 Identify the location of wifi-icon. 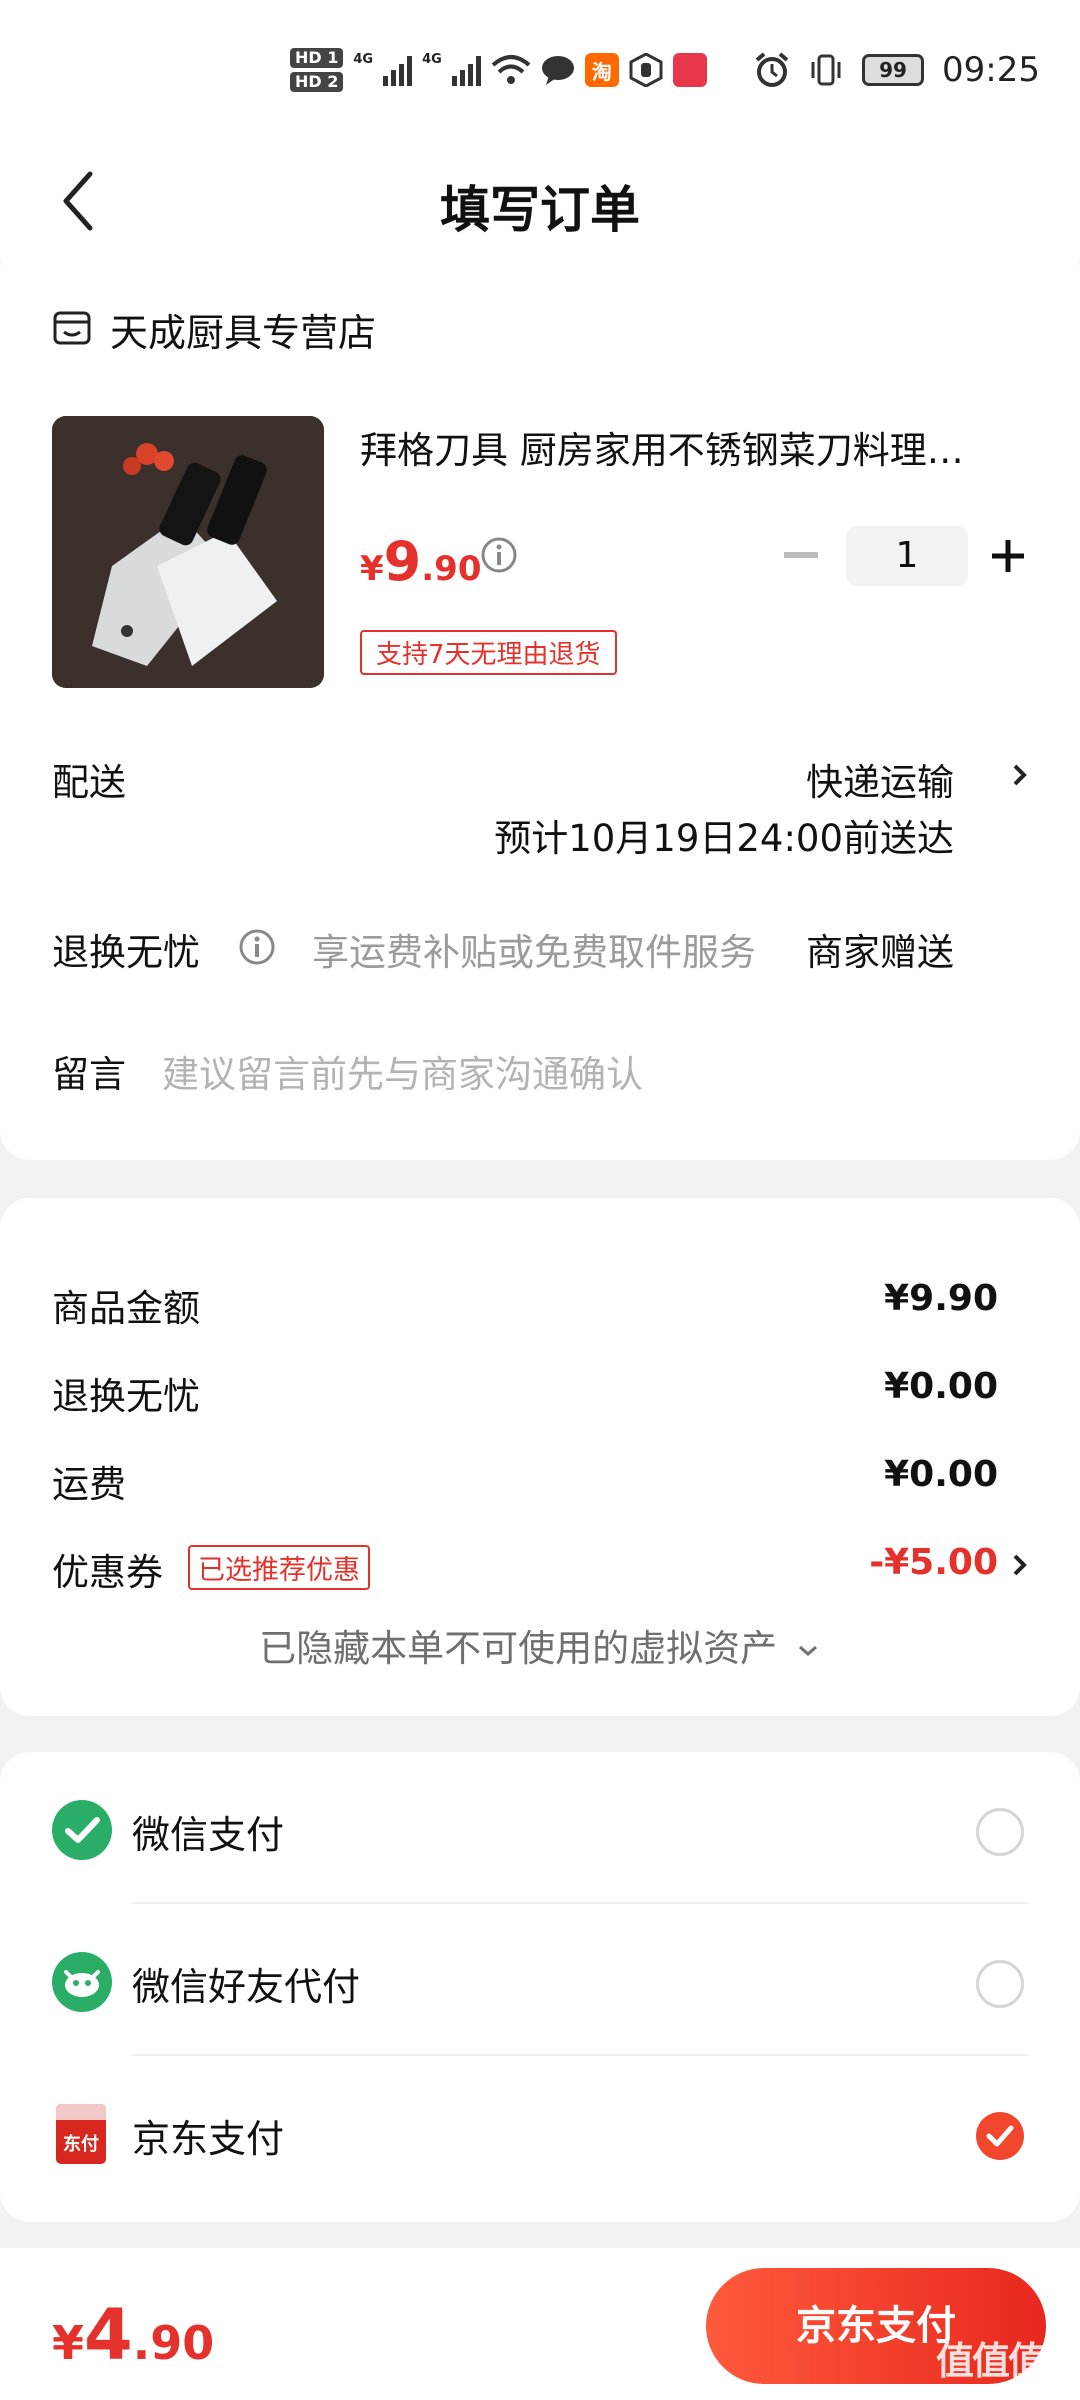
(511, 69).